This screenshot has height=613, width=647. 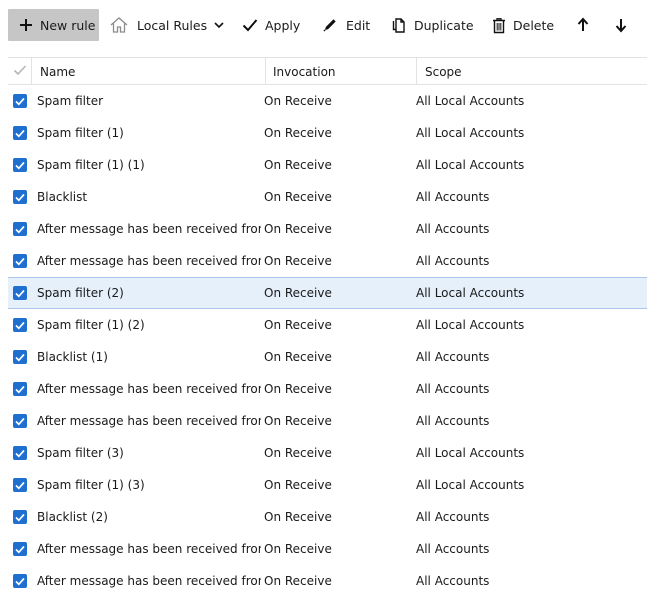 I want to click on new-rule-button: New rule, so click(x=53, y=25).